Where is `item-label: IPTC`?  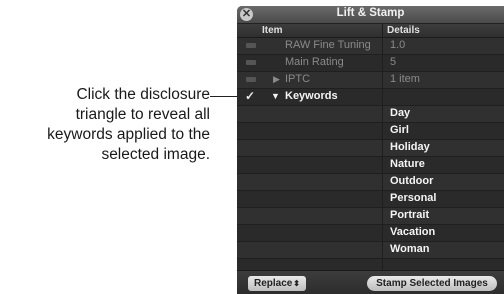
item-label: IPTC is located at coordinates (298, 79).